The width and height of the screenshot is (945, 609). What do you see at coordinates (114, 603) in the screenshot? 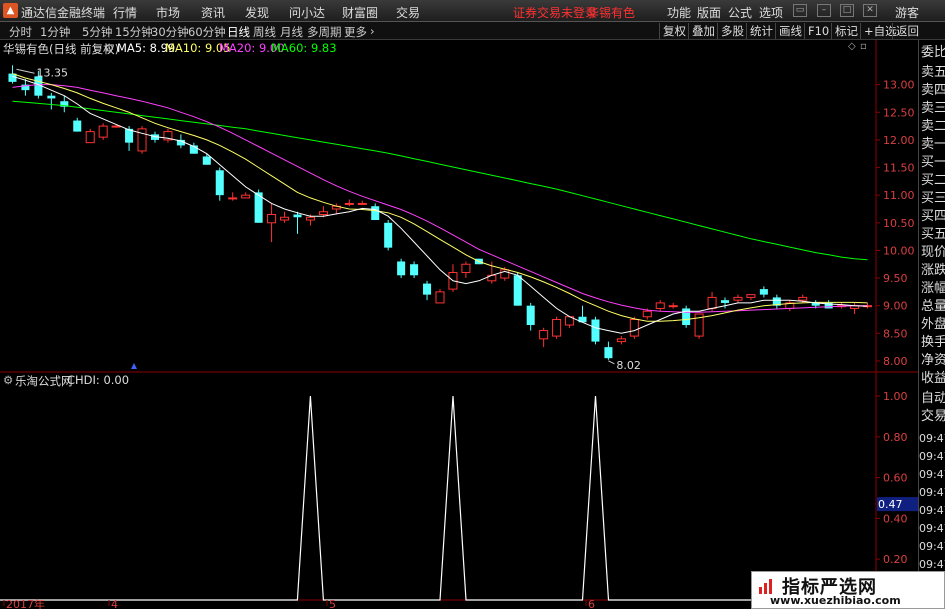
I see `time-tick-label: 4` at bounding box center [114, 603].